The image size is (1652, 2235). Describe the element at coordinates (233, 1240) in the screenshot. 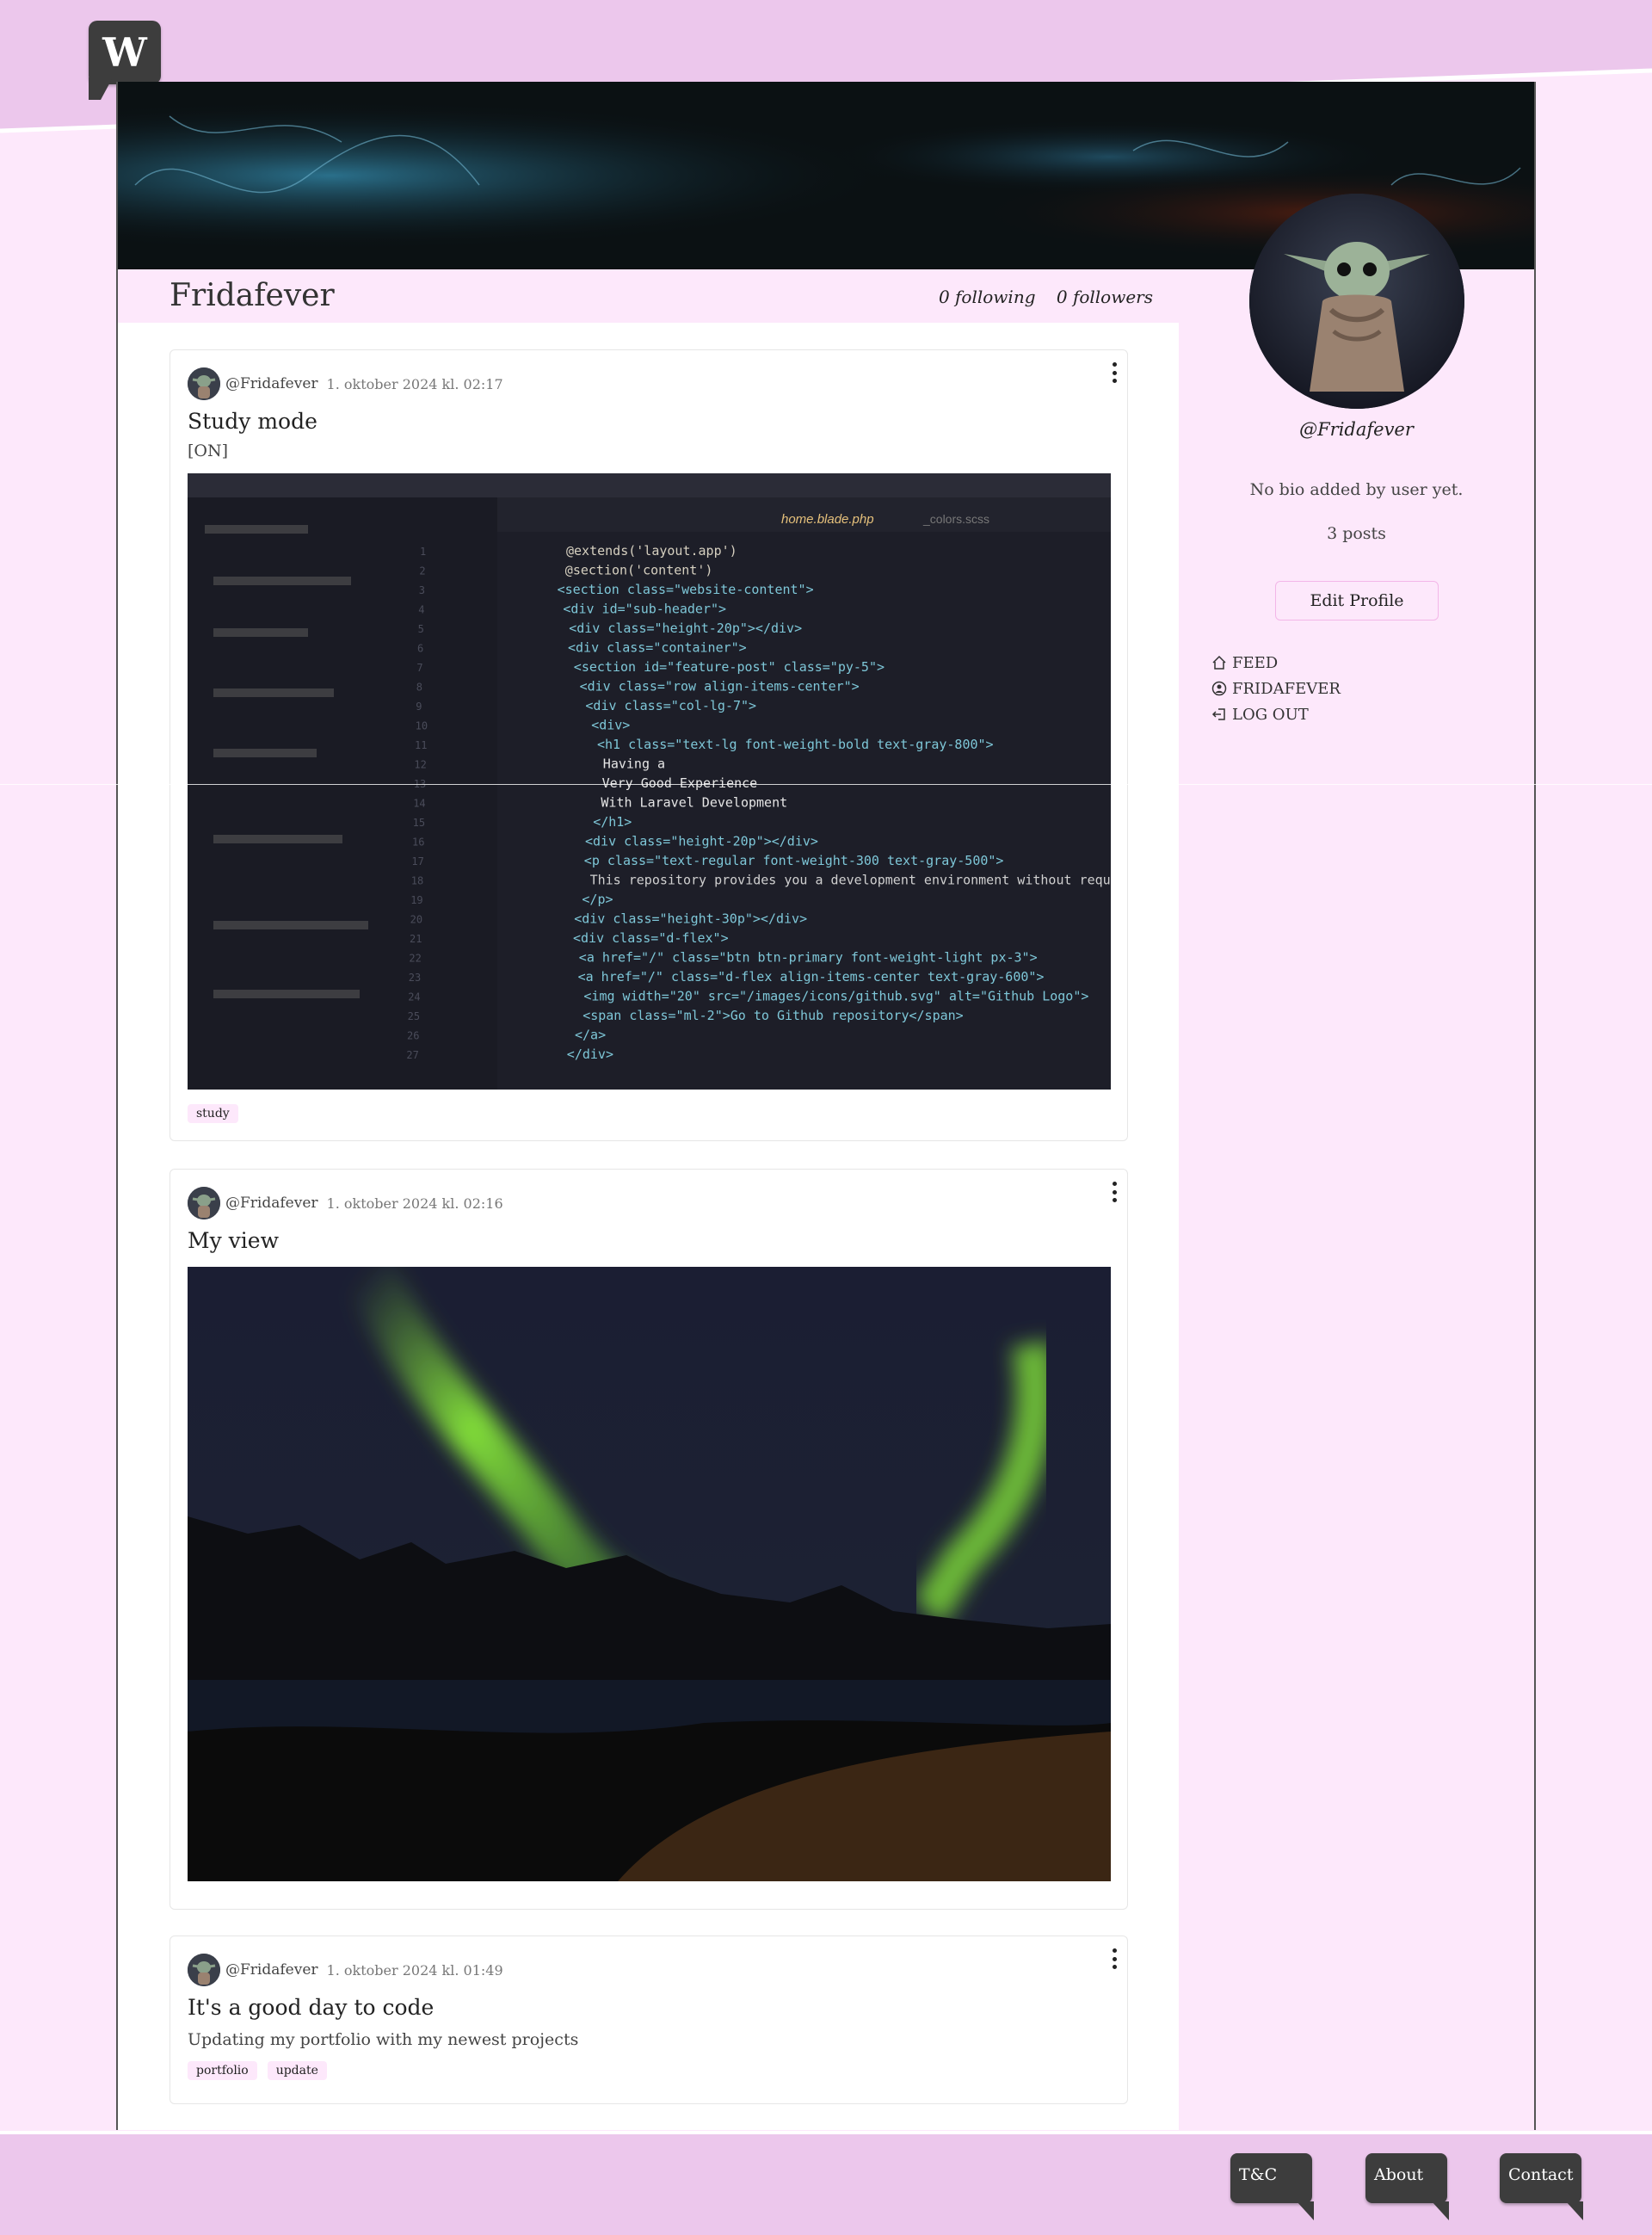

I see `post-title: My view` at that location.